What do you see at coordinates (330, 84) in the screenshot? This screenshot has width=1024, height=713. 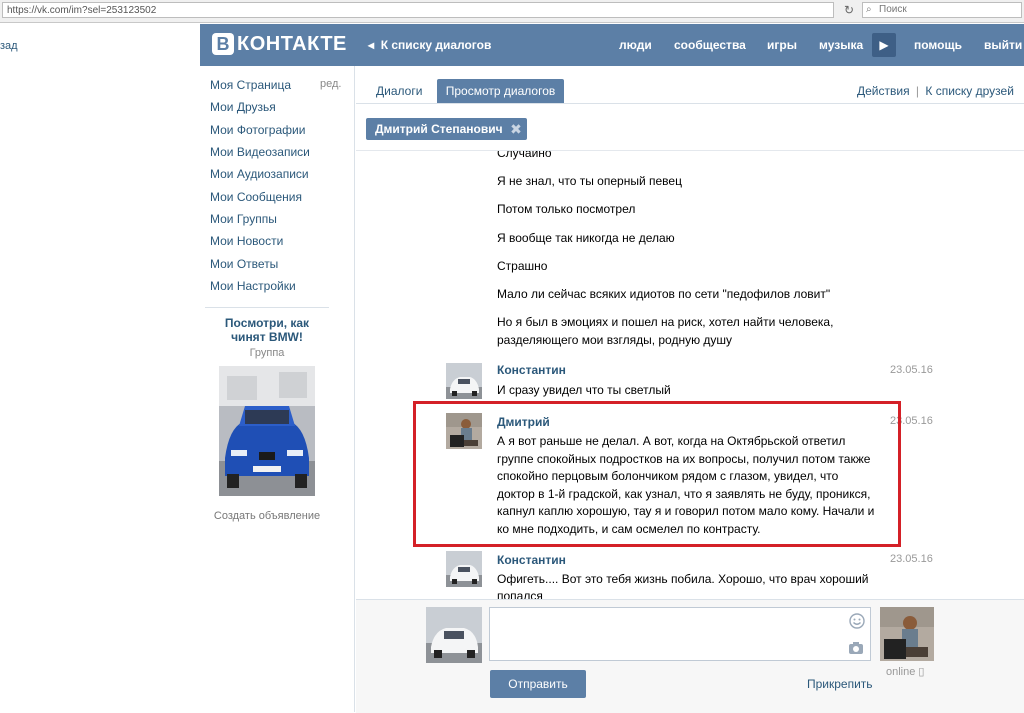 I see `sidebar-edit-link: ред.` at bounding box center [330, 84].